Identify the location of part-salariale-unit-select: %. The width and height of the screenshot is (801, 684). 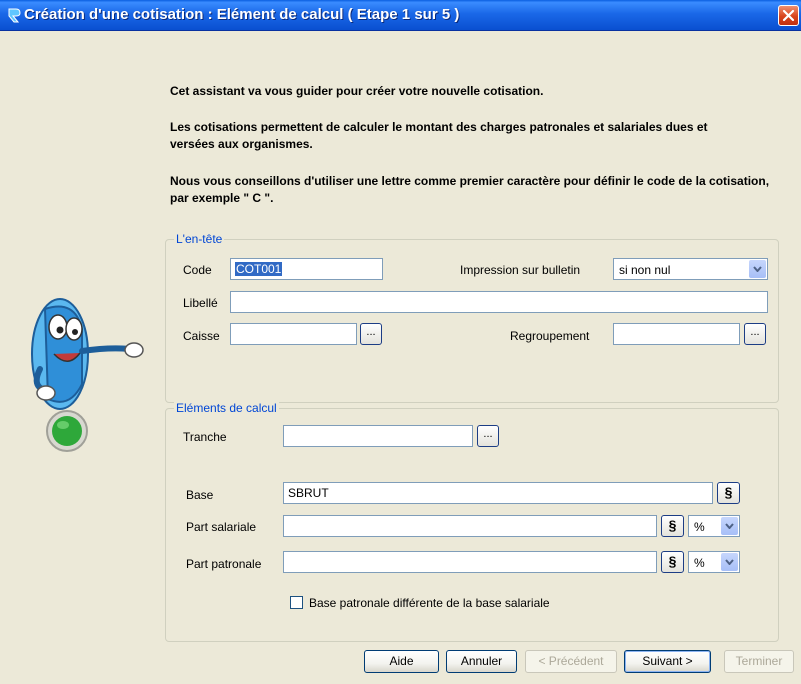
(714, 526).